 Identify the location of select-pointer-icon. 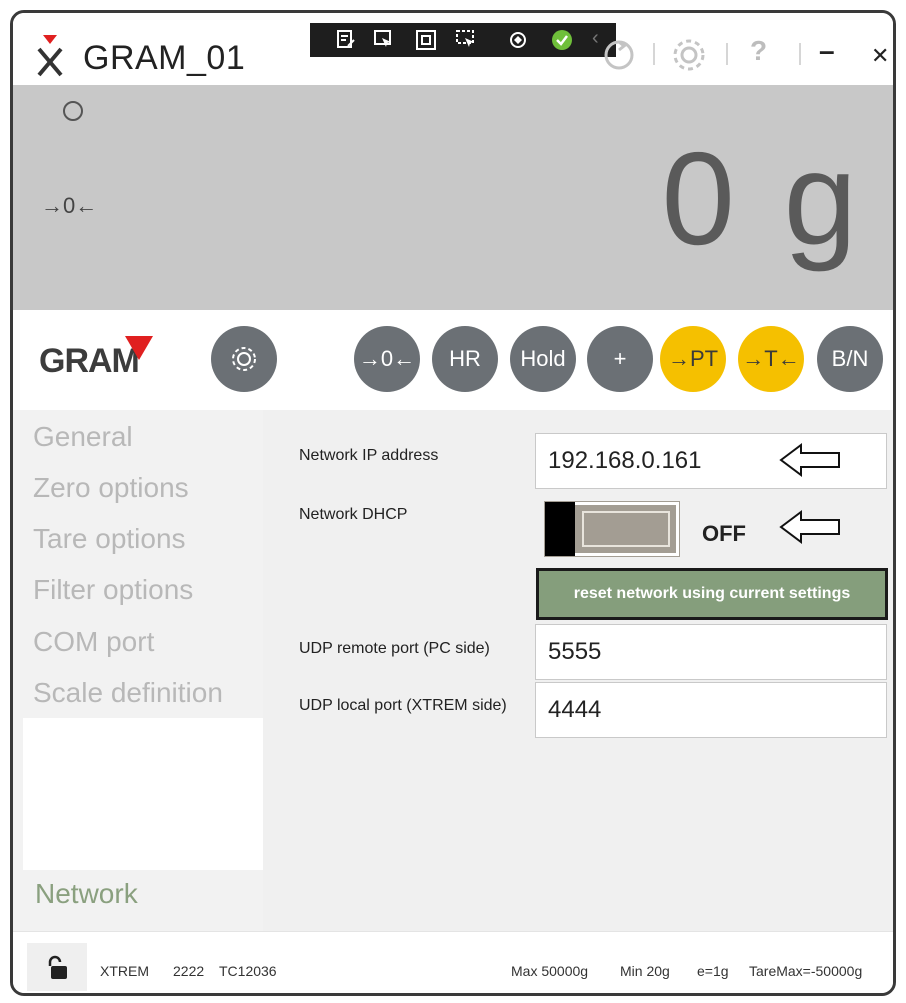
(384, 40).